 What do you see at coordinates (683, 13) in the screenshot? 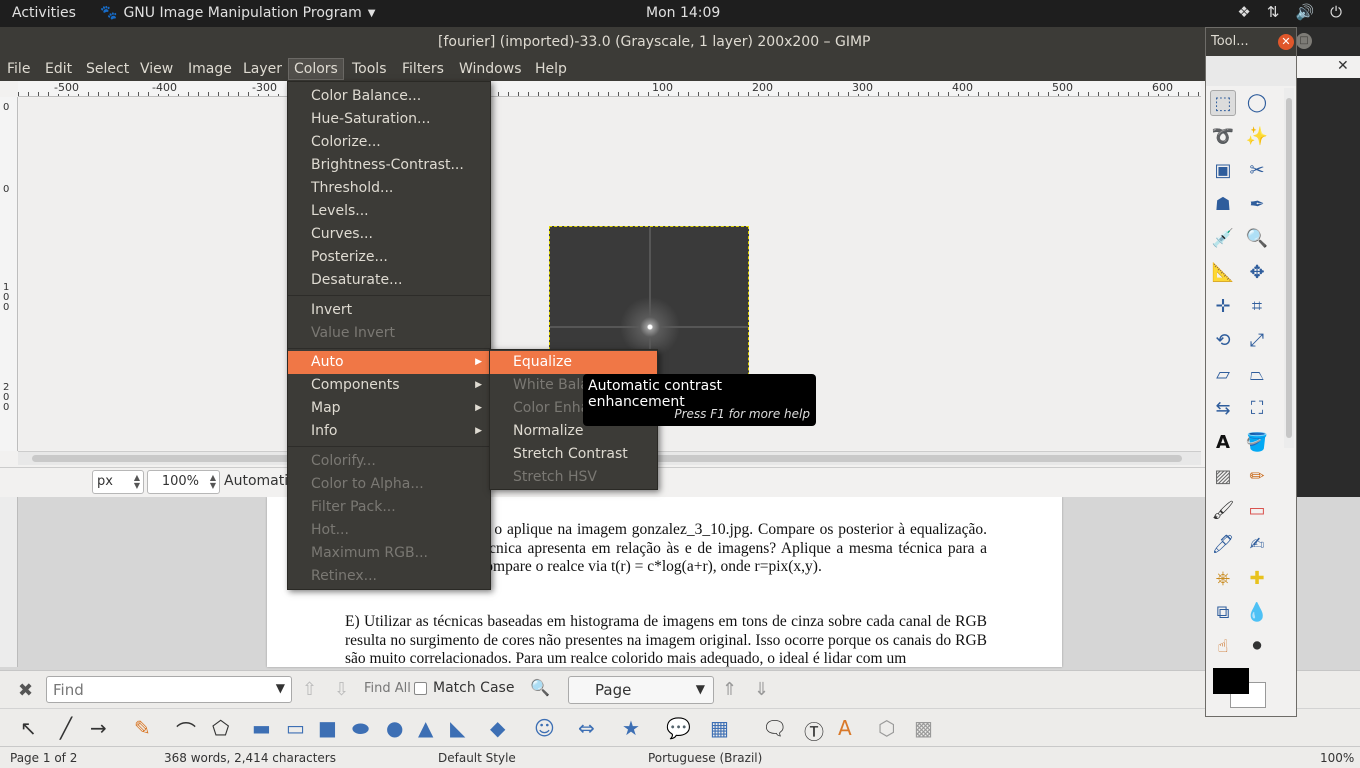
I see `clock: Mon 14:09` at bounding box center [683, 13].